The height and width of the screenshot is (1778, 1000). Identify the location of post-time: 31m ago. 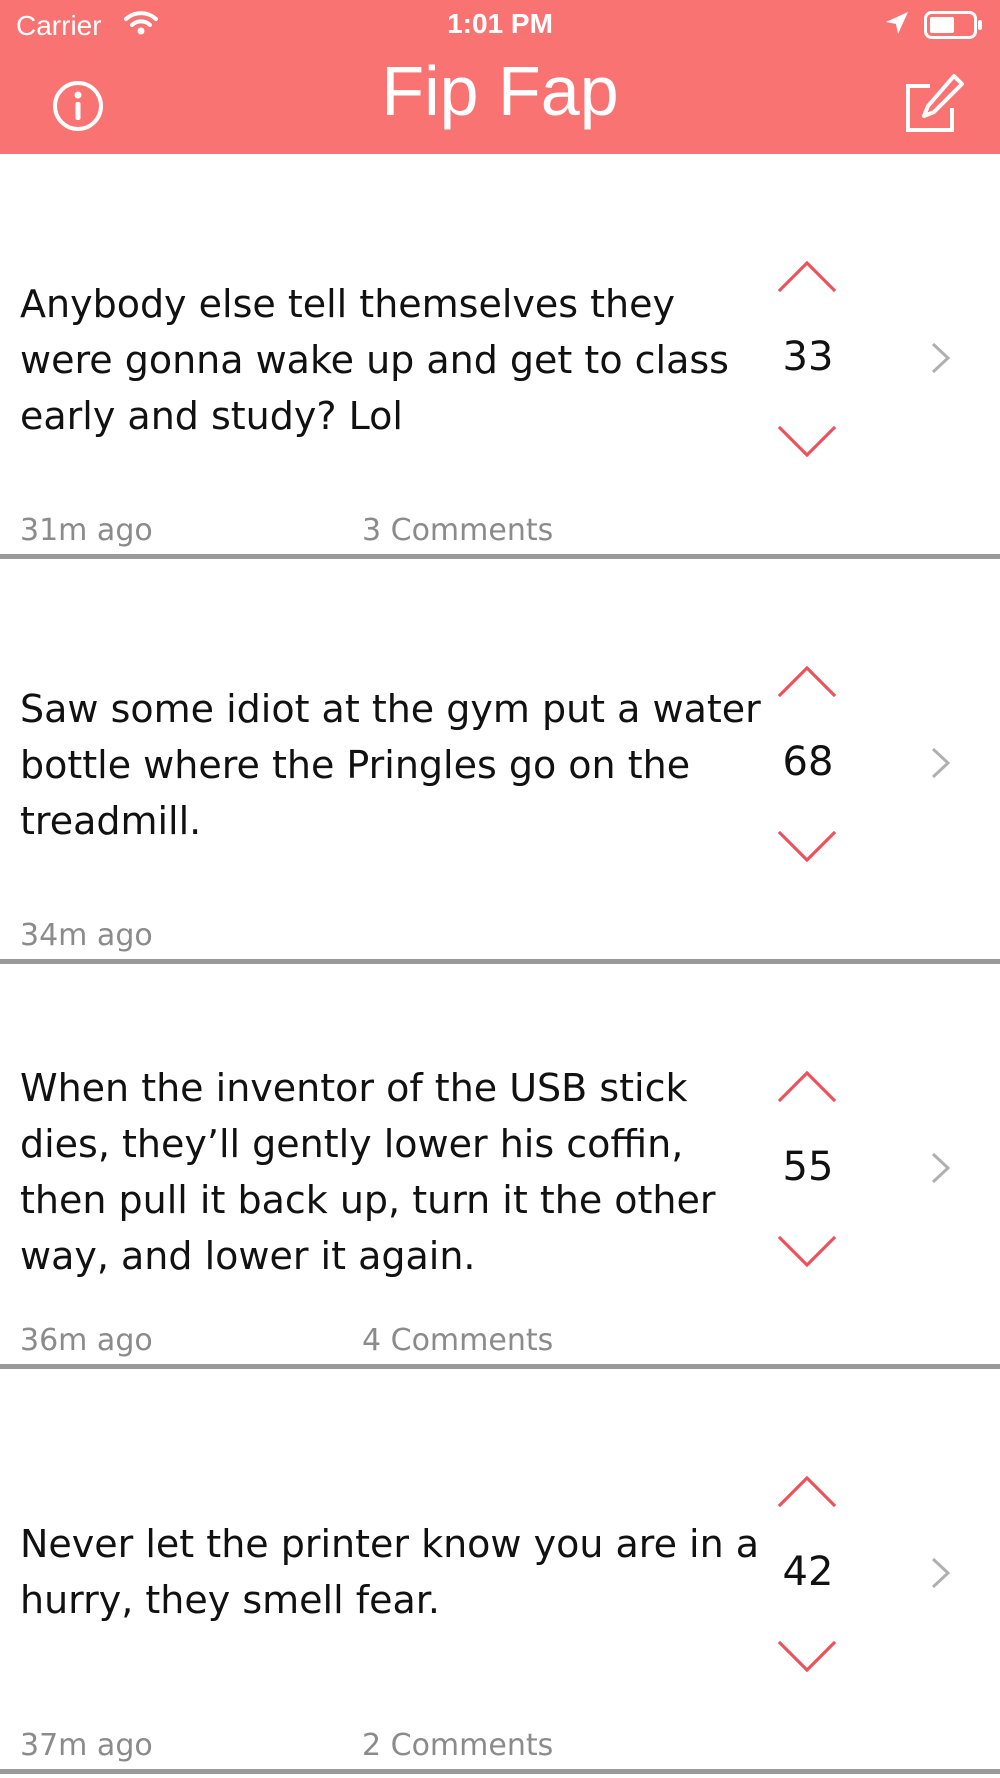
(86, 530).